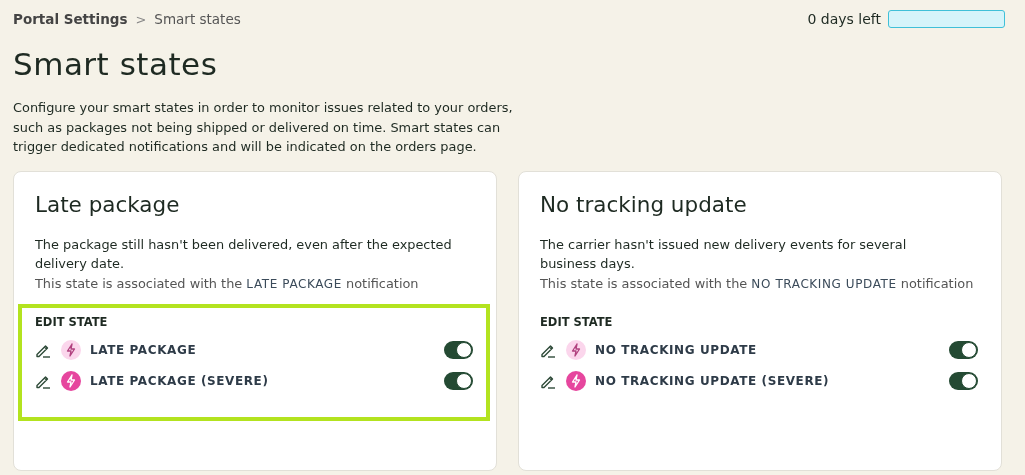 This screenshot has height=475, width=1025. What do you see at coordinates (108, 204) in the screenshot?
I see `card-title: Late package` at bounding box center [108, 204].